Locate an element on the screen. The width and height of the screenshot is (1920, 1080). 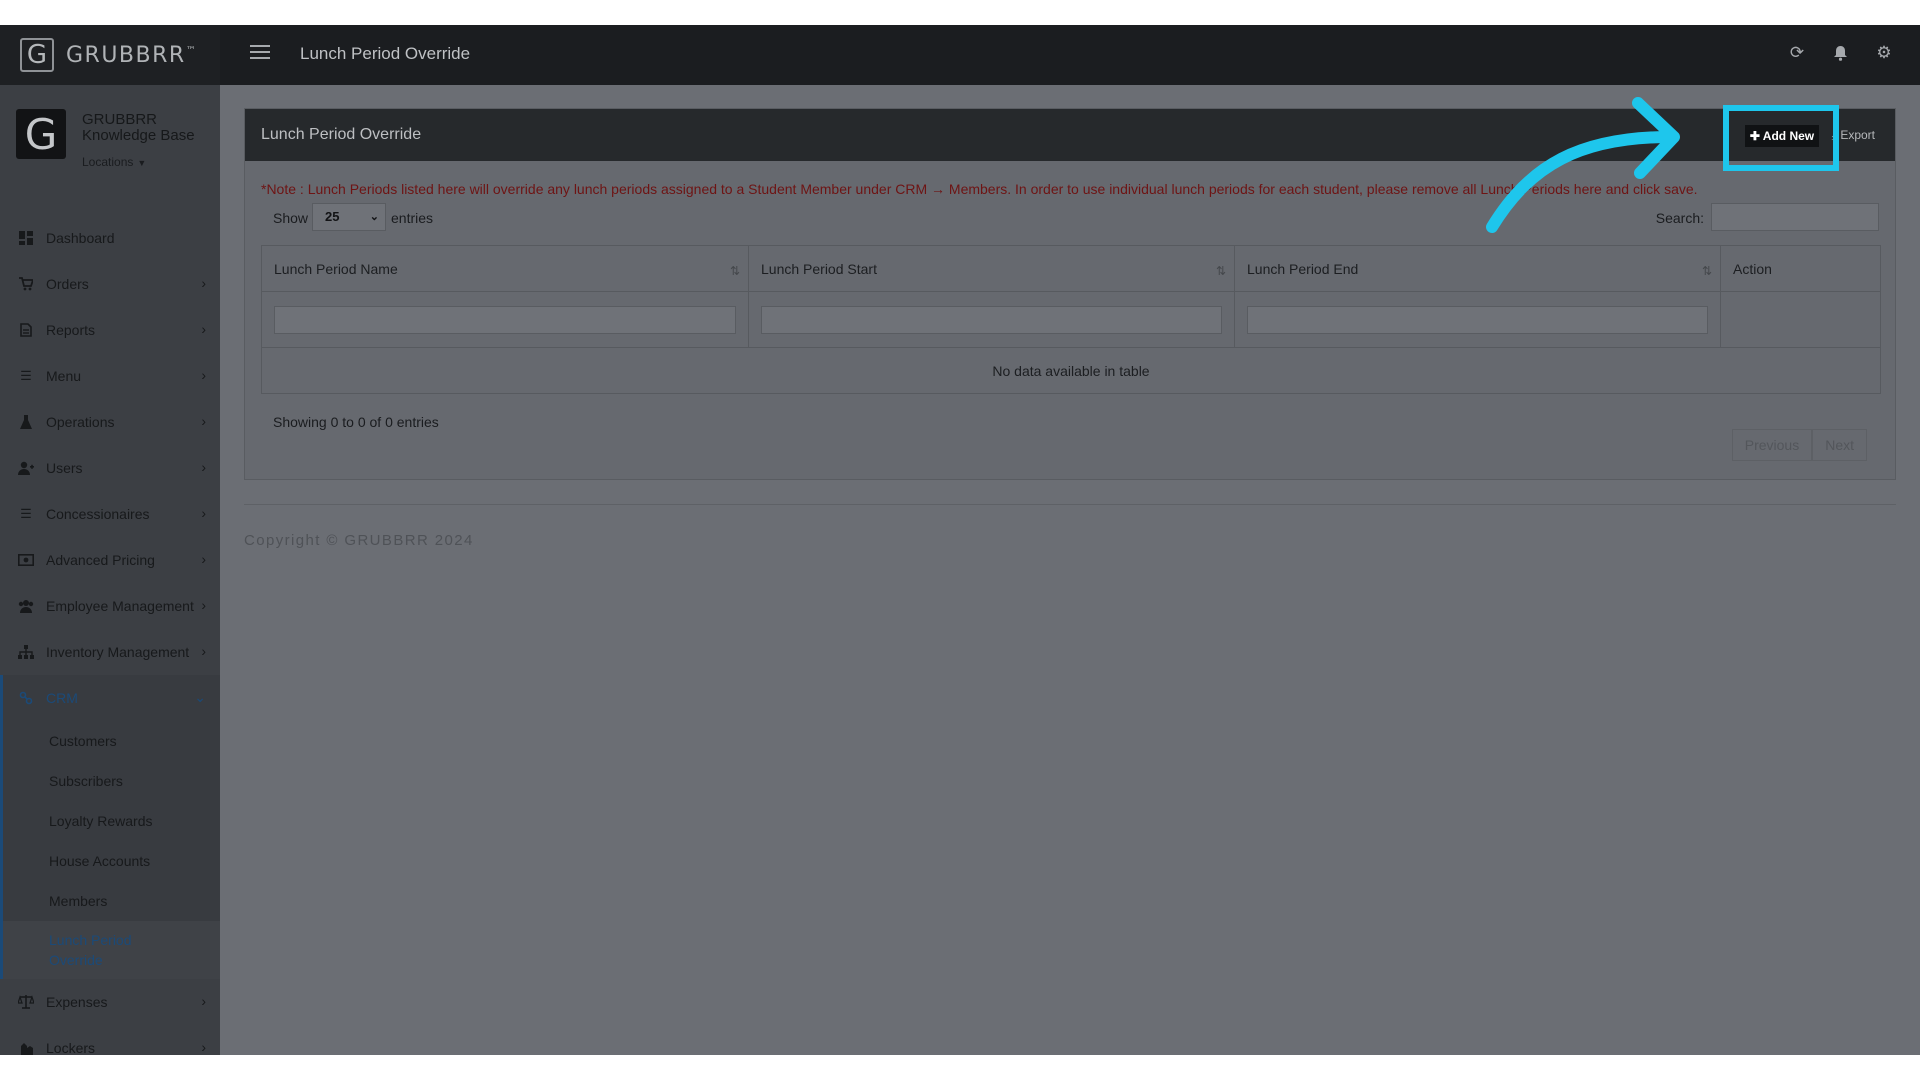
sidebar-item-dashboard: Dashboard is located at coordinates (110, 238).